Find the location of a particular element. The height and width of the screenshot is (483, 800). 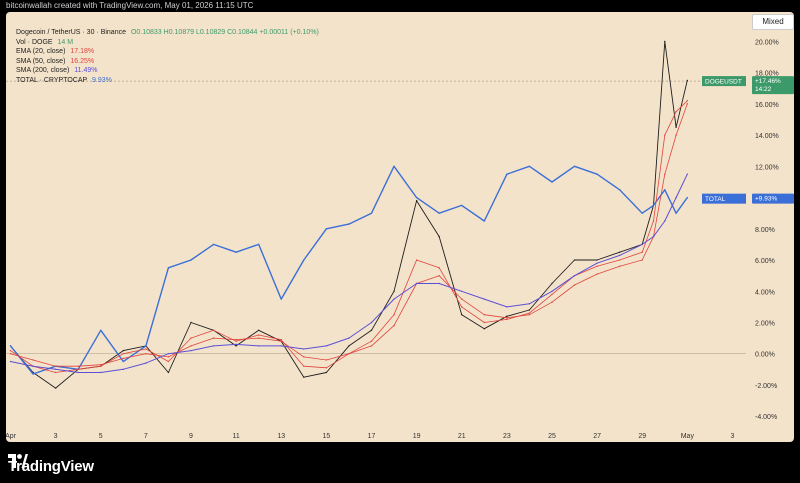

legend-ema-row: EMA (20, close) 17.18% is located at coordinates (167, 52).